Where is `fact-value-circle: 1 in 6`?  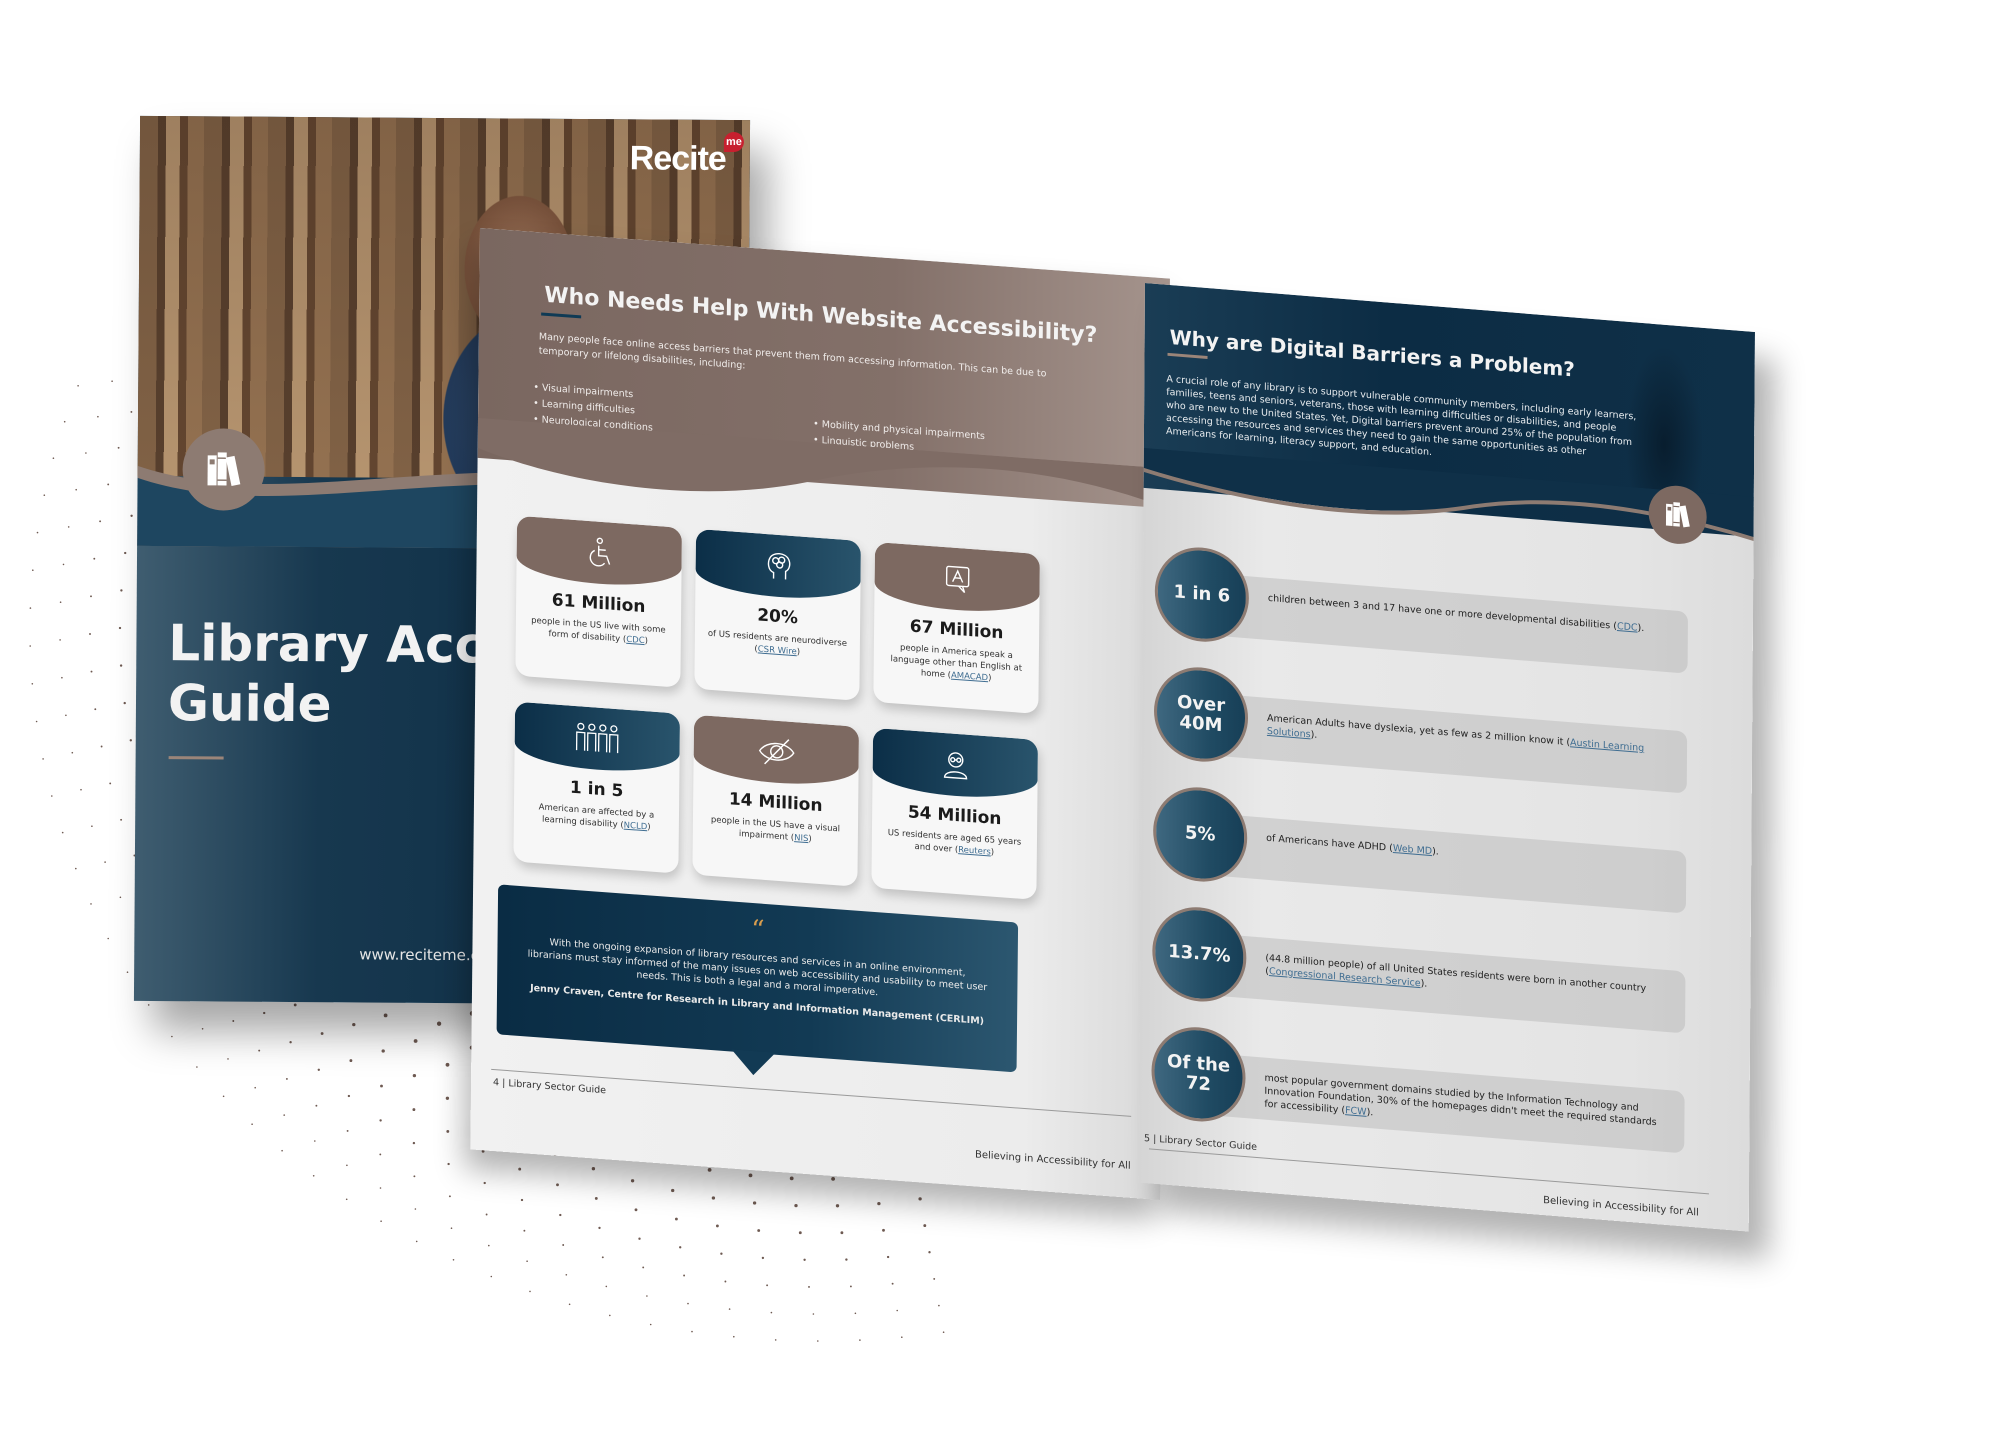
fact-value-circle: 1 in 6 is located at coordinates (1202, 594).